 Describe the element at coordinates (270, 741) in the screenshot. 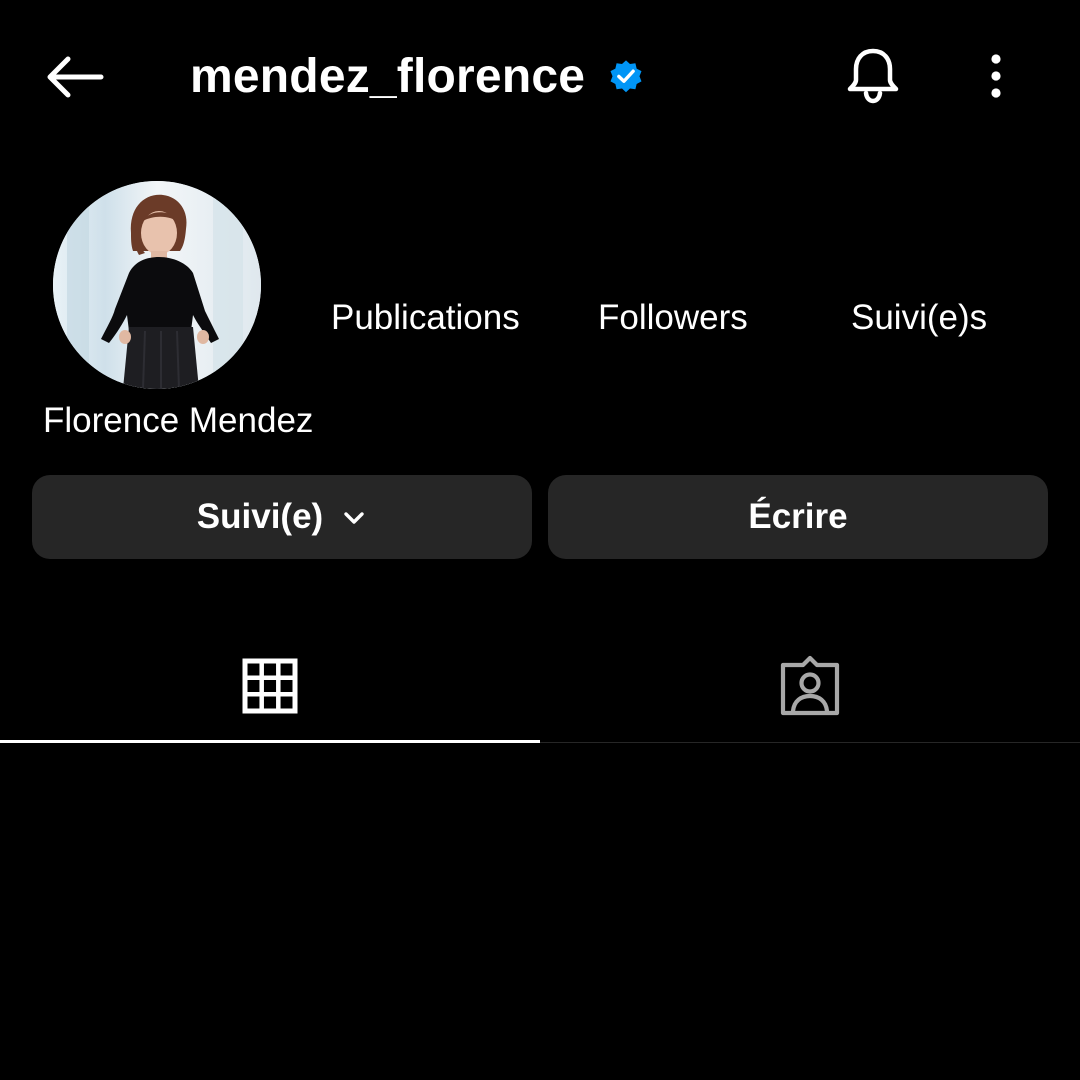

I see `active-tab-indicator` at that location.